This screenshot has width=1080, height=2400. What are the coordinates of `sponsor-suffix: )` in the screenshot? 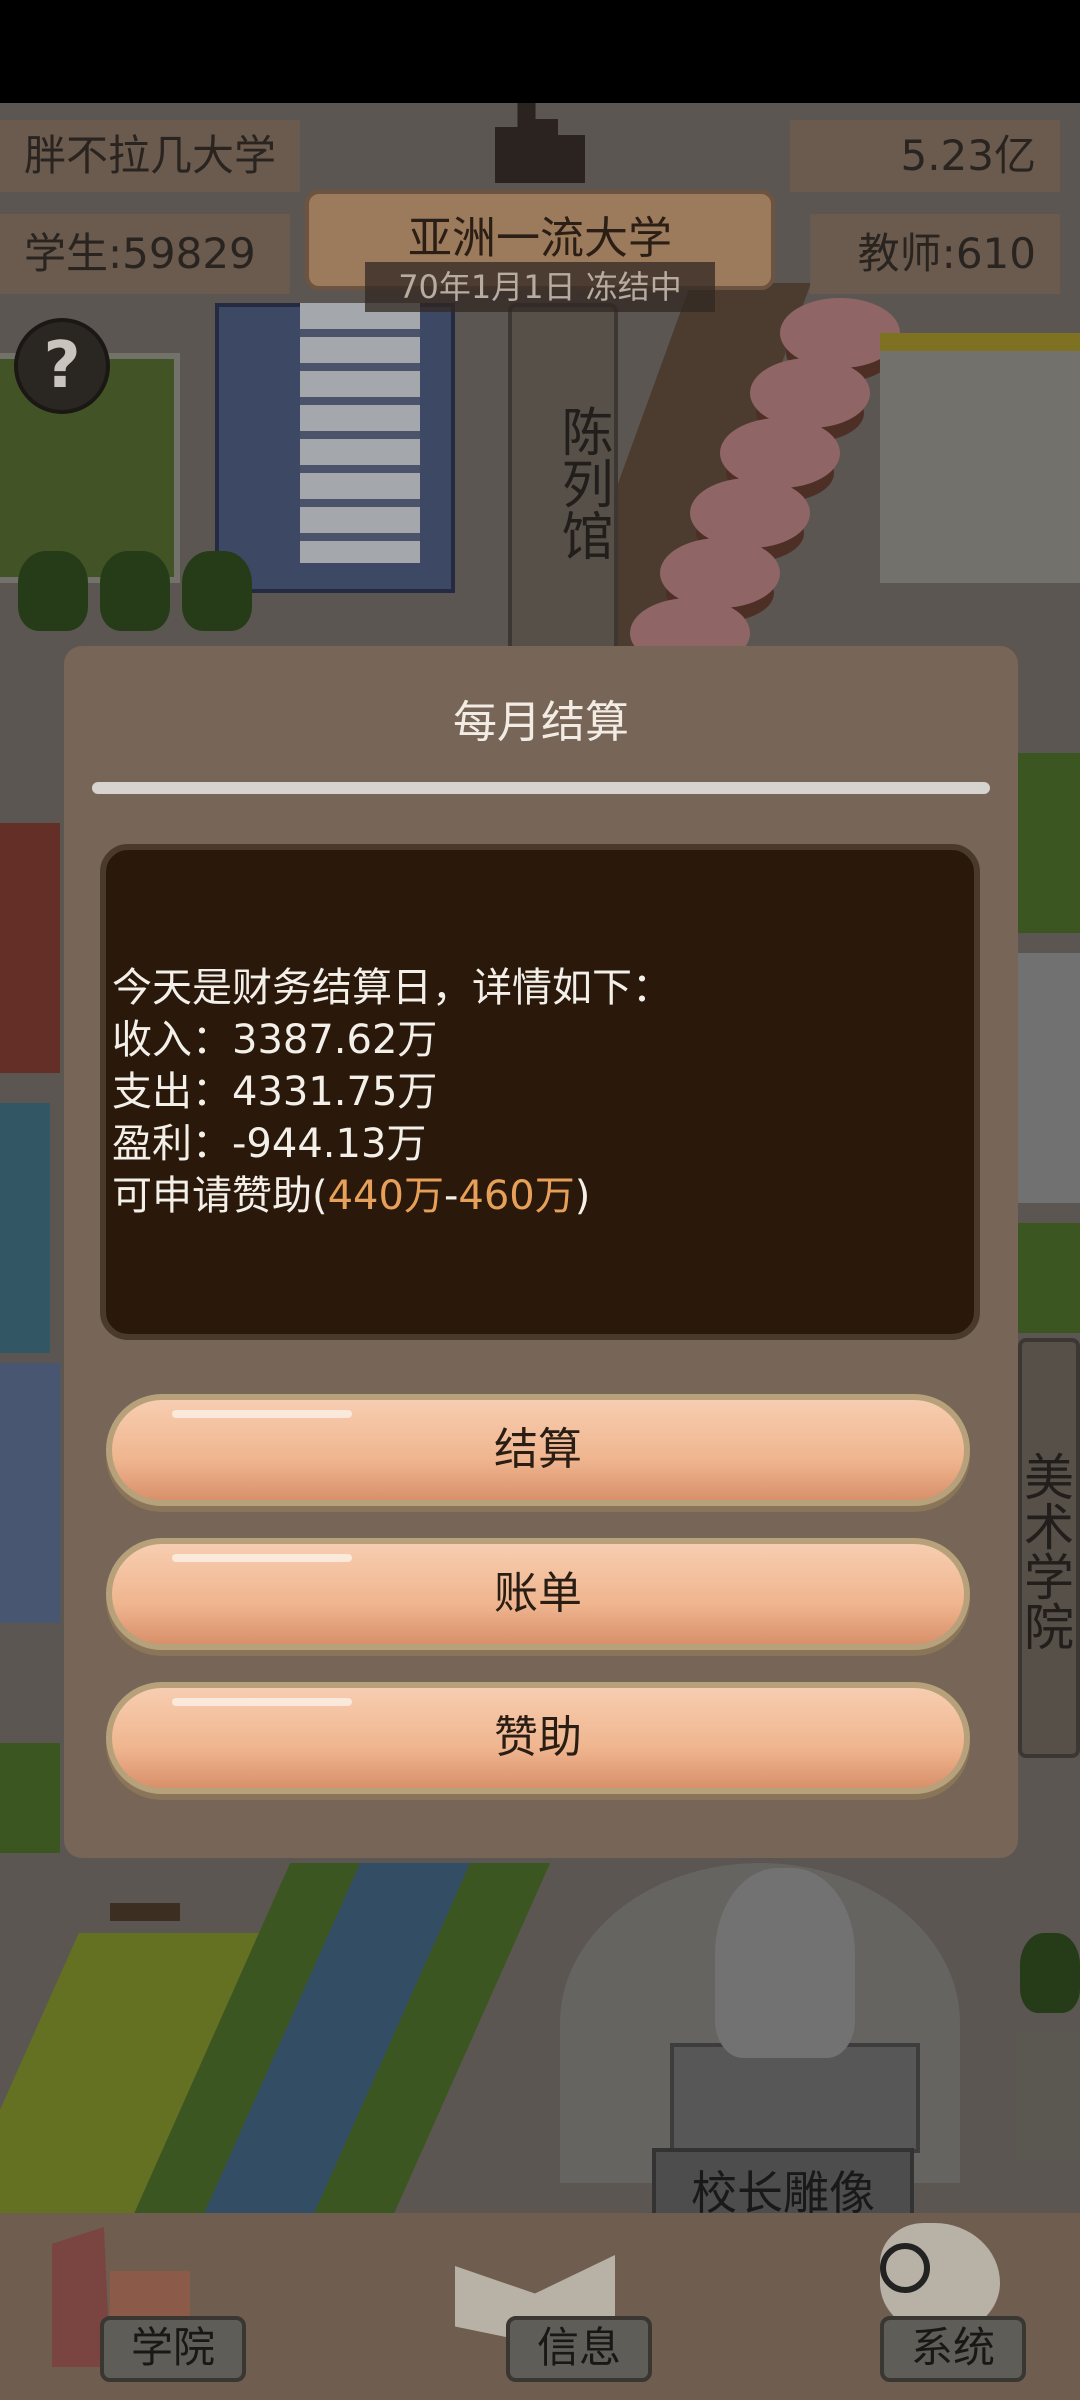 It's located at (582, 1196).